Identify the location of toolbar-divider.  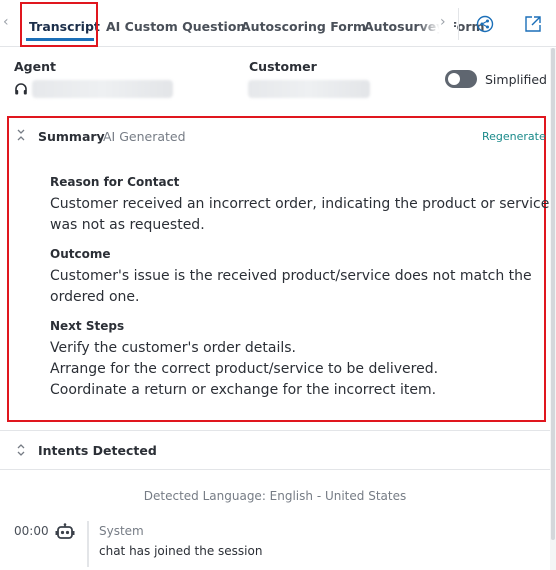
(458, 24).